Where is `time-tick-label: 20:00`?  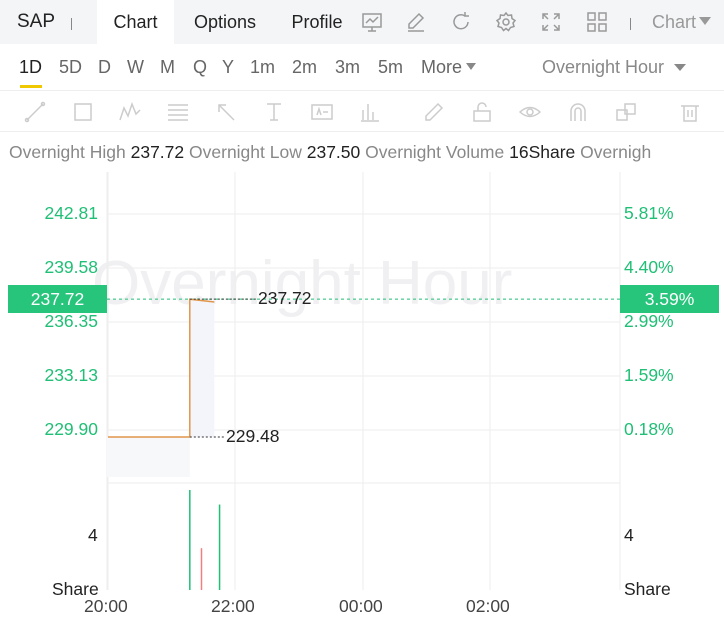
time-tick-label: 20:00 is located at coordinates (106, 606).